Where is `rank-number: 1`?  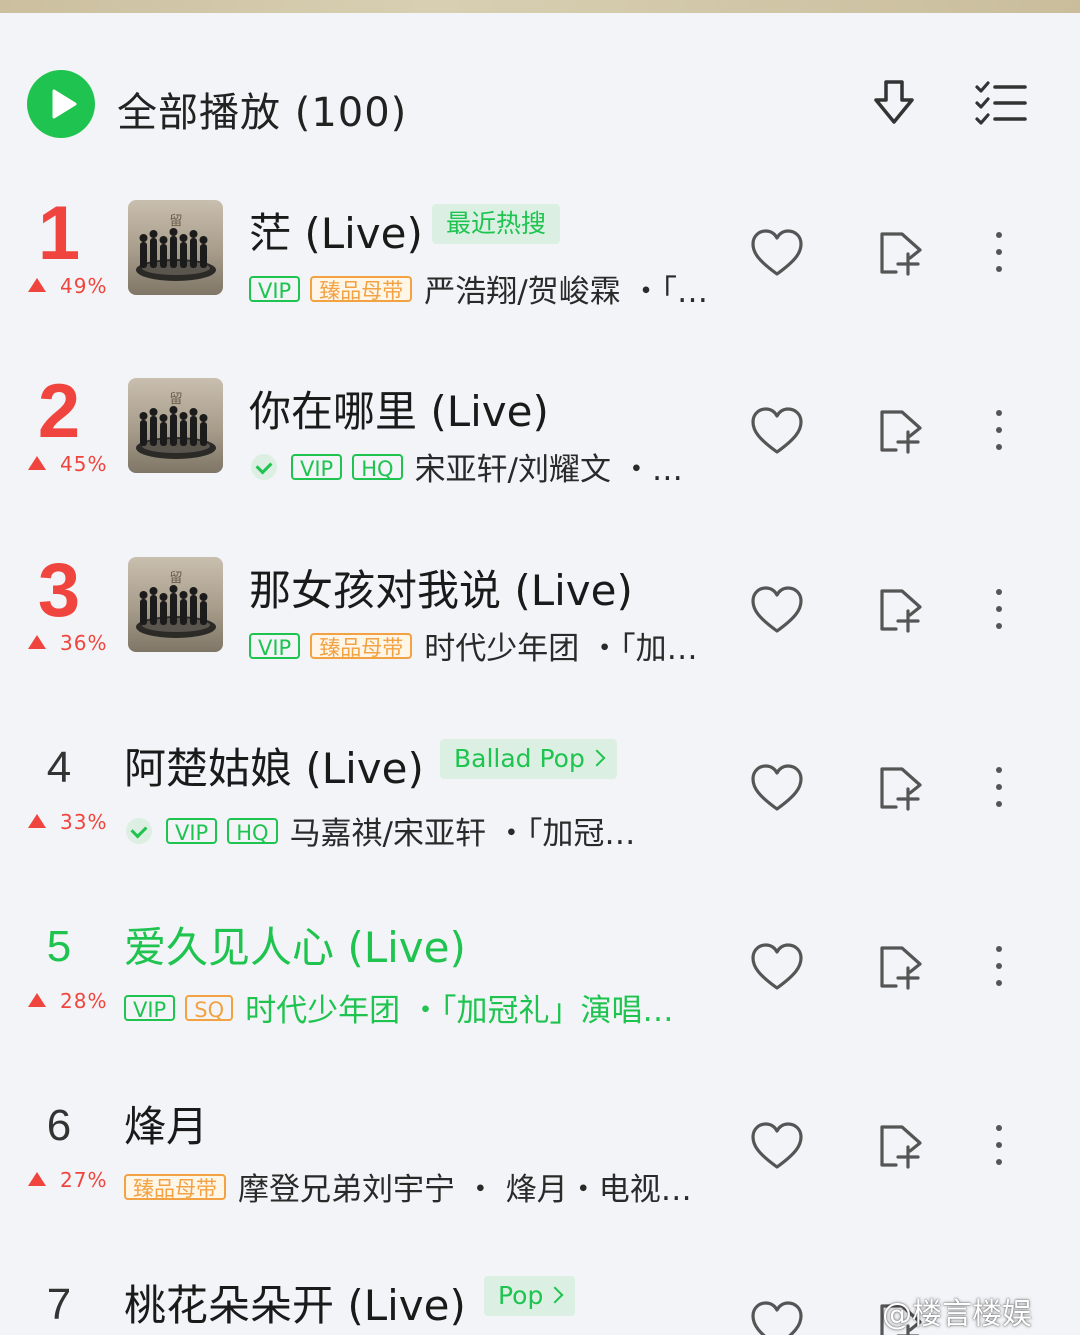 rank-number: 1 is located at coordinates (59, 233).